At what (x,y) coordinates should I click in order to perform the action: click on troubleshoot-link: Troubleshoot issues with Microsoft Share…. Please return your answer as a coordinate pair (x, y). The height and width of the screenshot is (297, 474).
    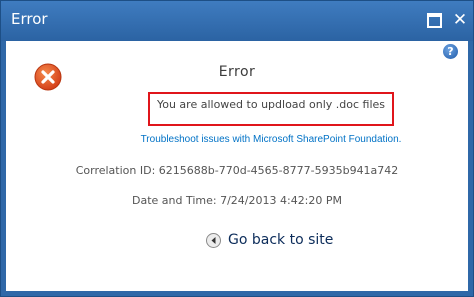
    Looking at the image, I should click on (240, 139).